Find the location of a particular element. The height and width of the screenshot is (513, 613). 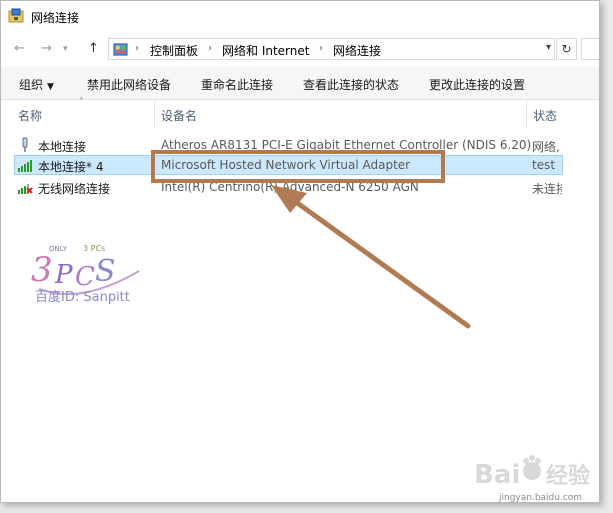

svg-text: 3 is located at coordinates (42, 270).